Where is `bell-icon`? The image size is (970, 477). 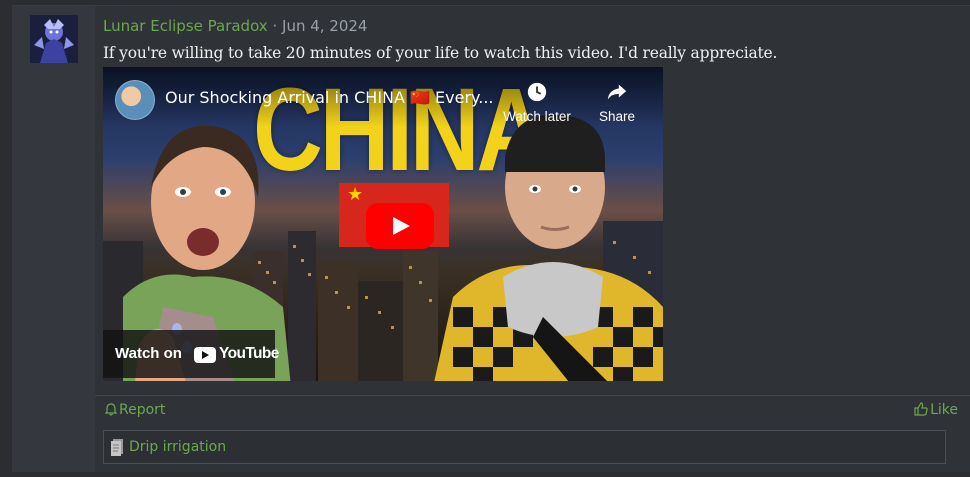
bell-icon is located at coordinates (111, 409).